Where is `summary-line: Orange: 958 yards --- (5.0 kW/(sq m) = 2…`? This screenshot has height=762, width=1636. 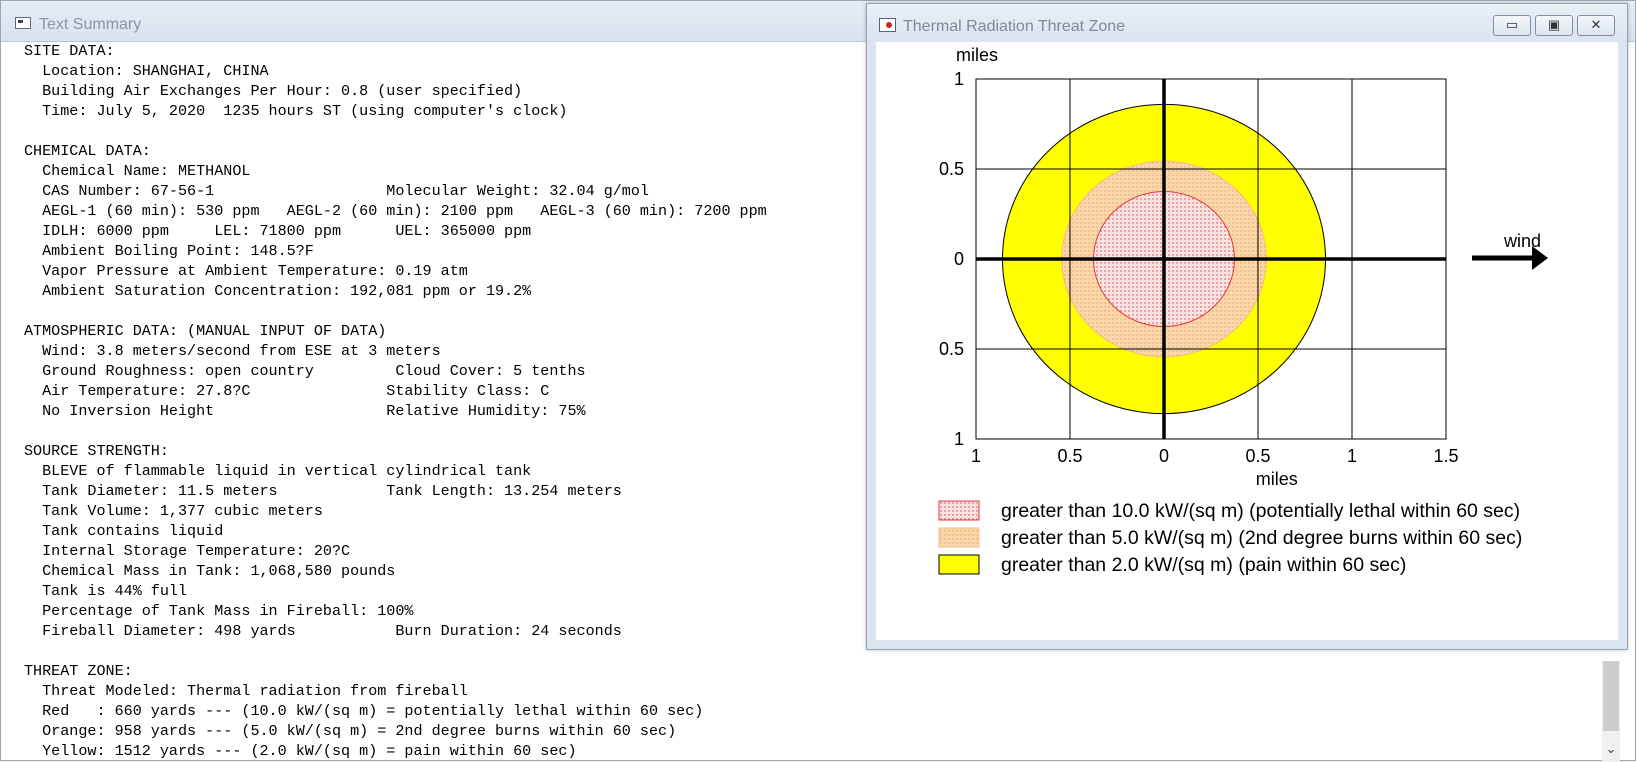 summary-line: Orange: 958 yards --- (5.0 kW/(sq m) = 2… is located at coordinates (350, 731).